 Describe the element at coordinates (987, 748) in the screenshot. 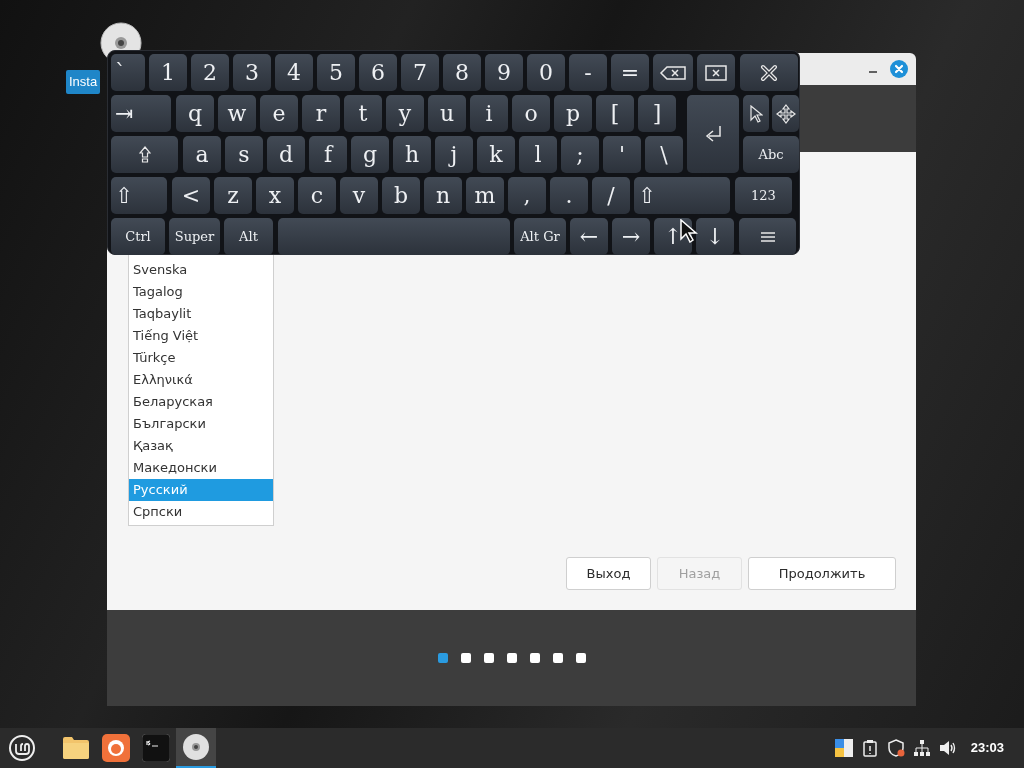

I see `clock: 23:03` at that location.